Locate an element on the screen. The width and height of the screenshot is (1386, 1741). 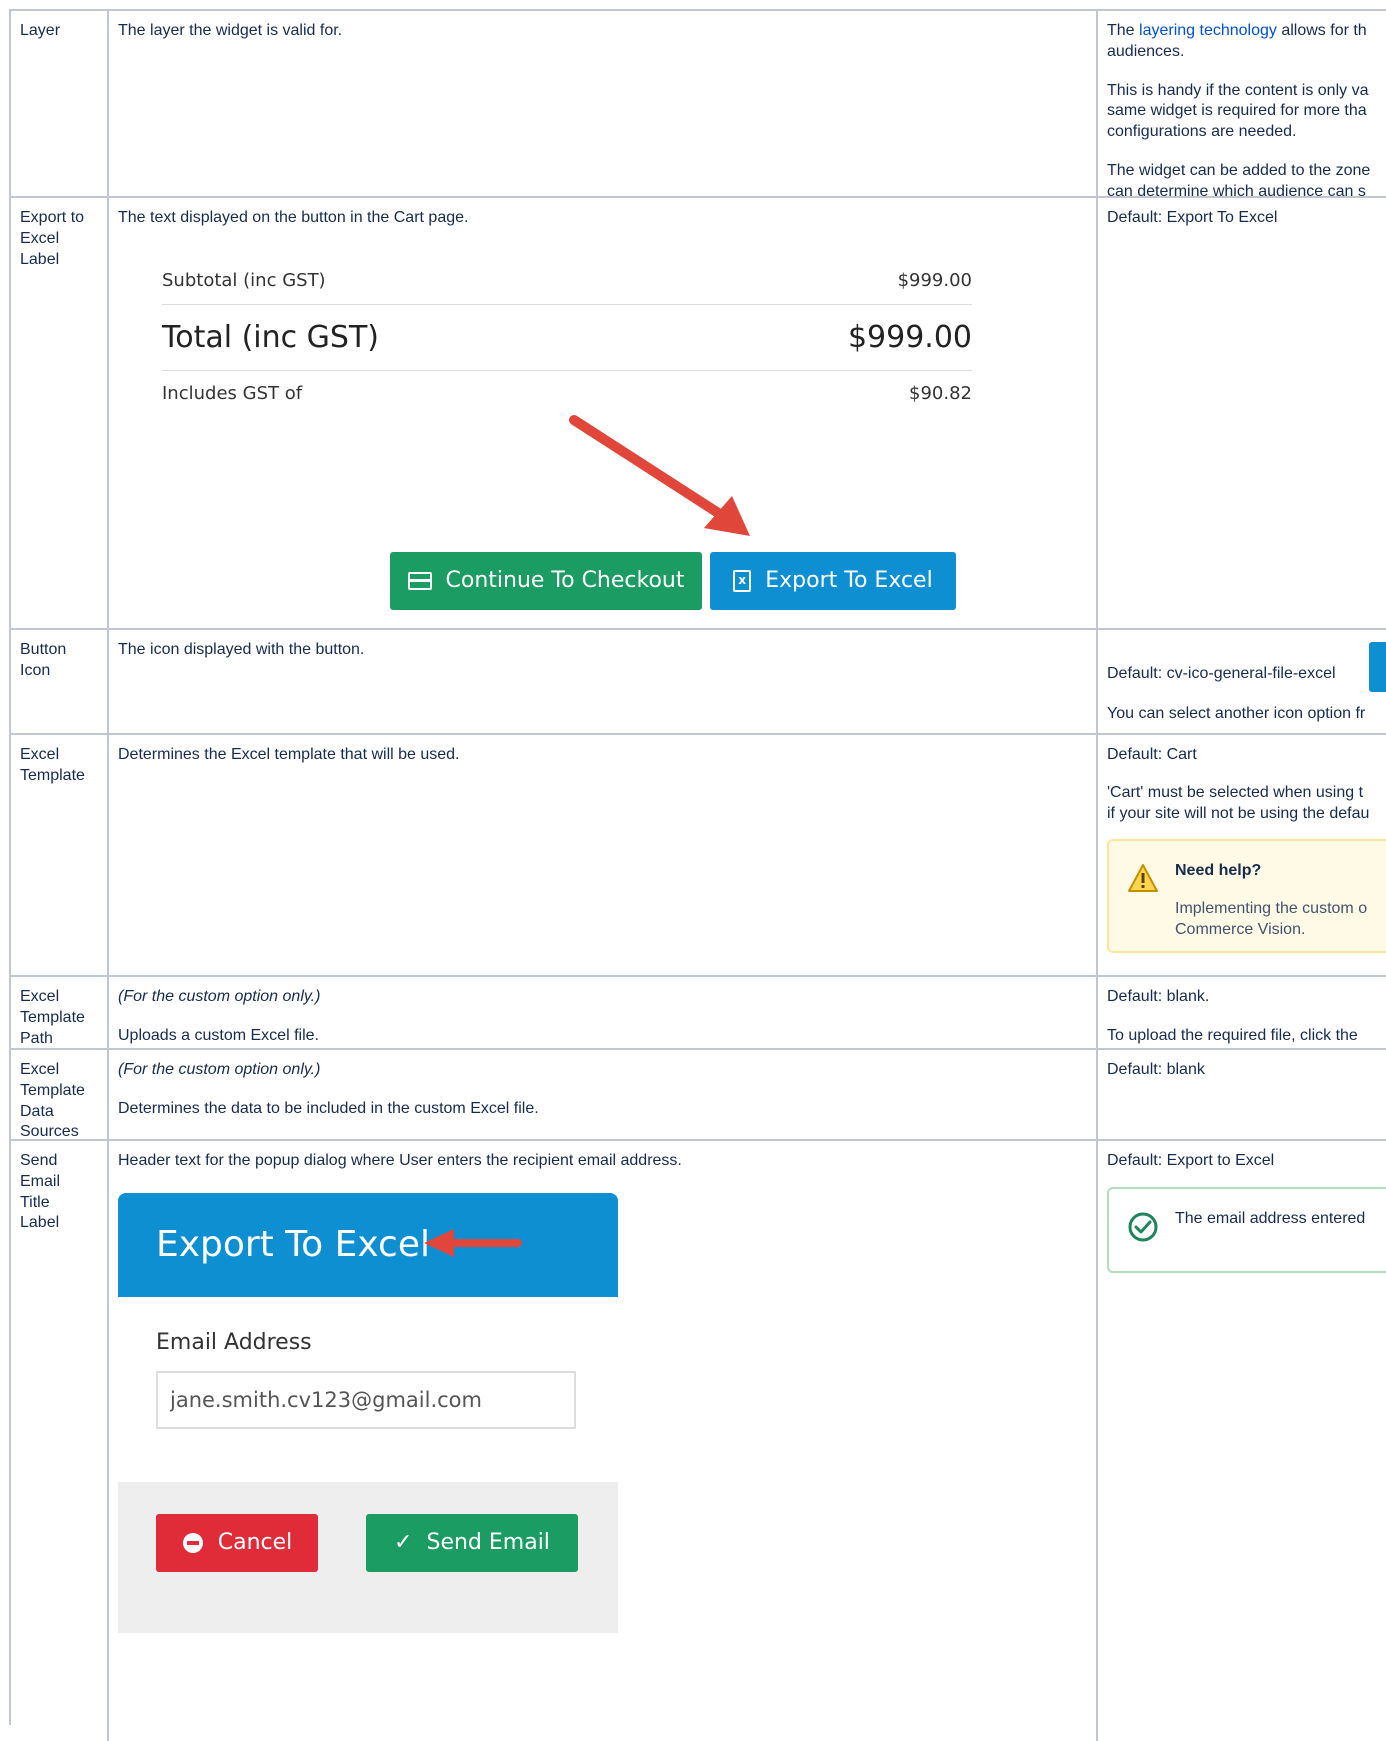
send-email-button: ✓ Send Email is located at coordinates (472, 1543).